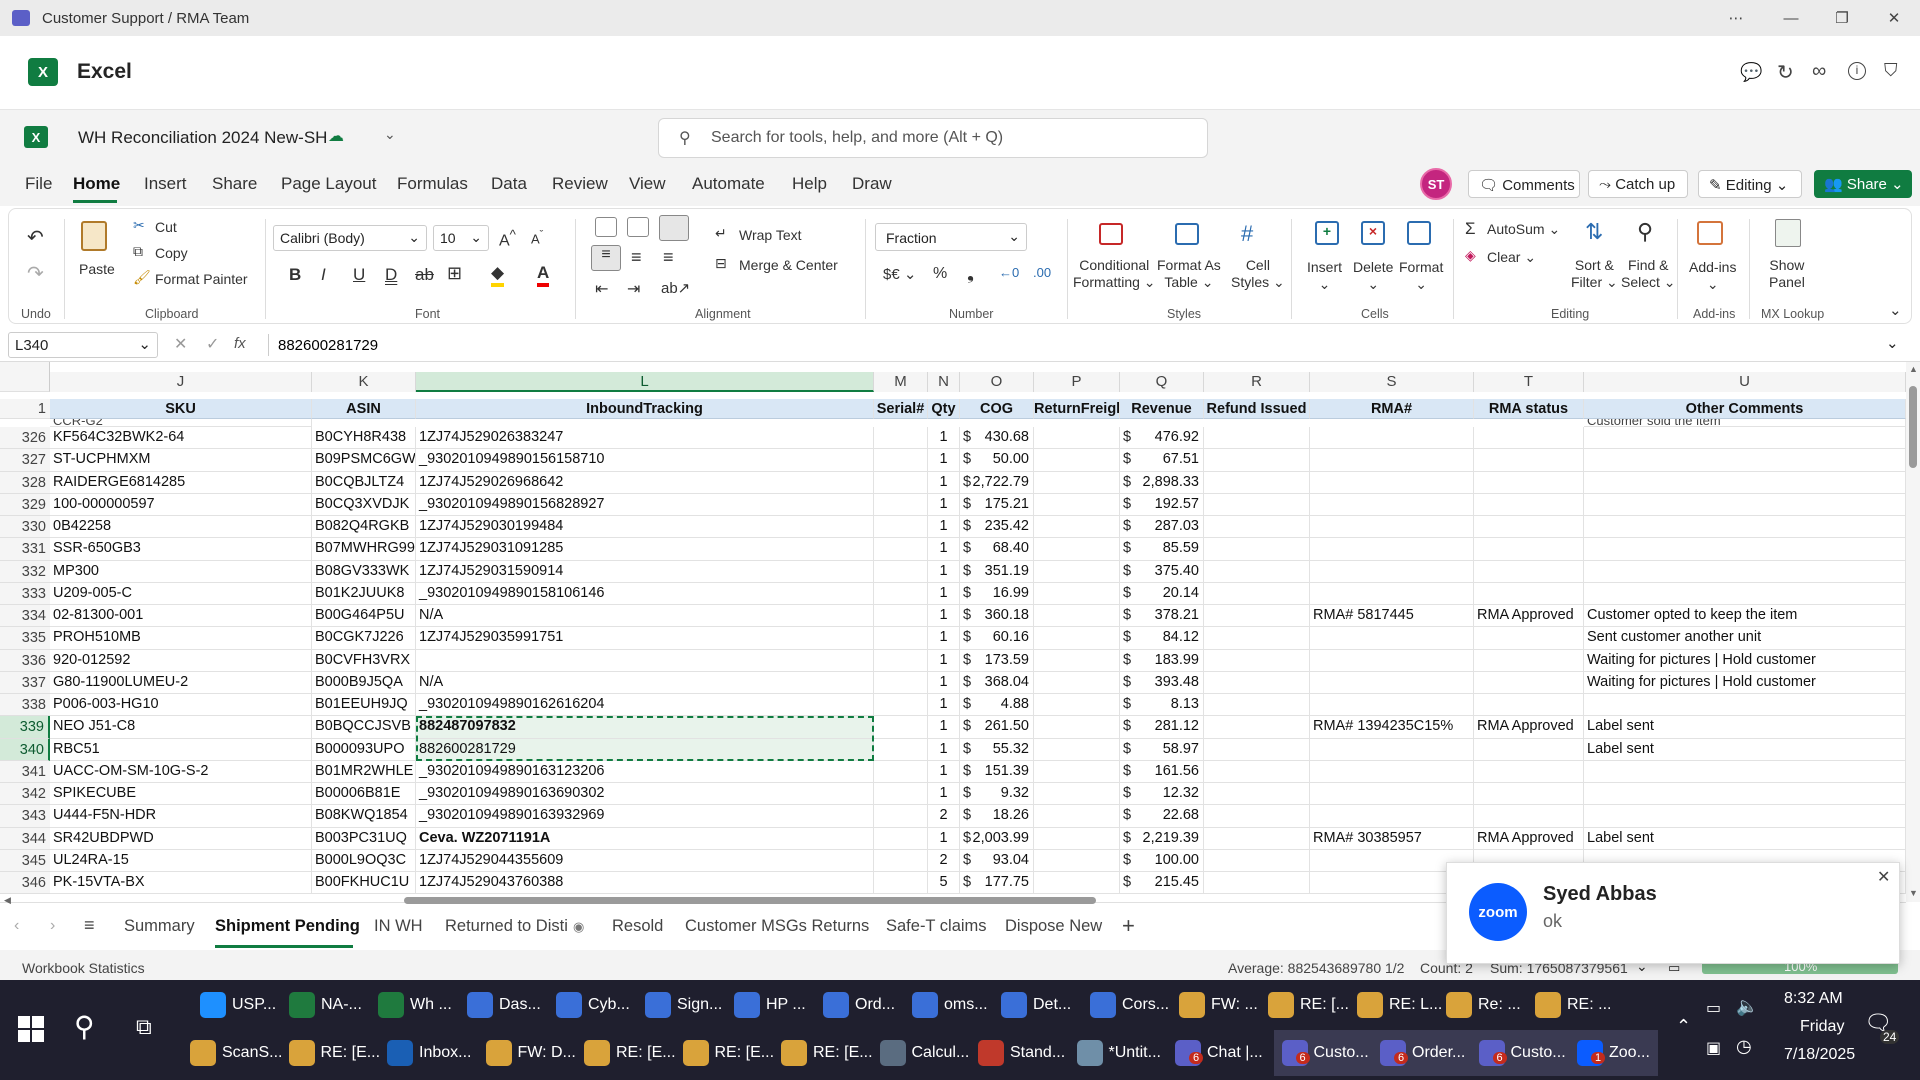 Image resolution: width=1920 pixels, height=1080 pixels. I want to click on windows-start-icon, so click(31, 1029).